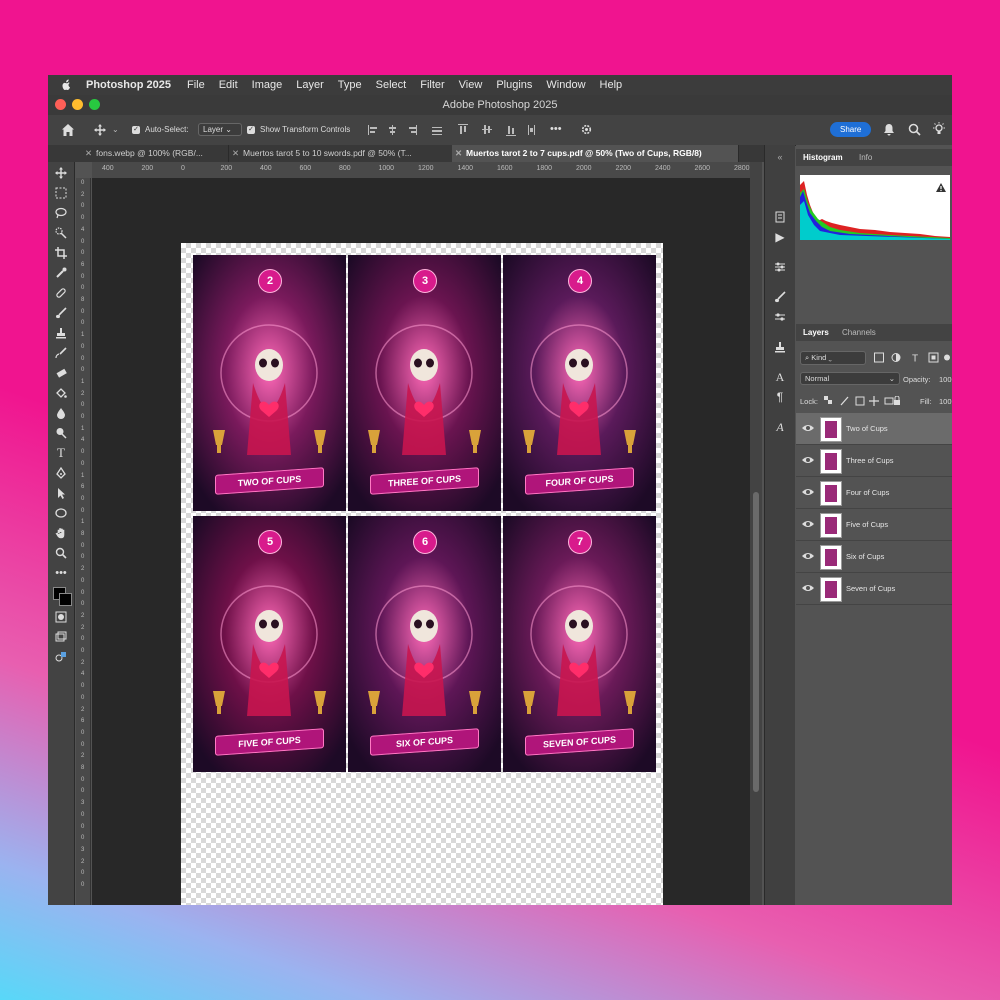 The height and width of the screenshot is (1000, 1000). Describe the element at coordinates (914, 129) in the screenshot. I see `search-icon` at that location.